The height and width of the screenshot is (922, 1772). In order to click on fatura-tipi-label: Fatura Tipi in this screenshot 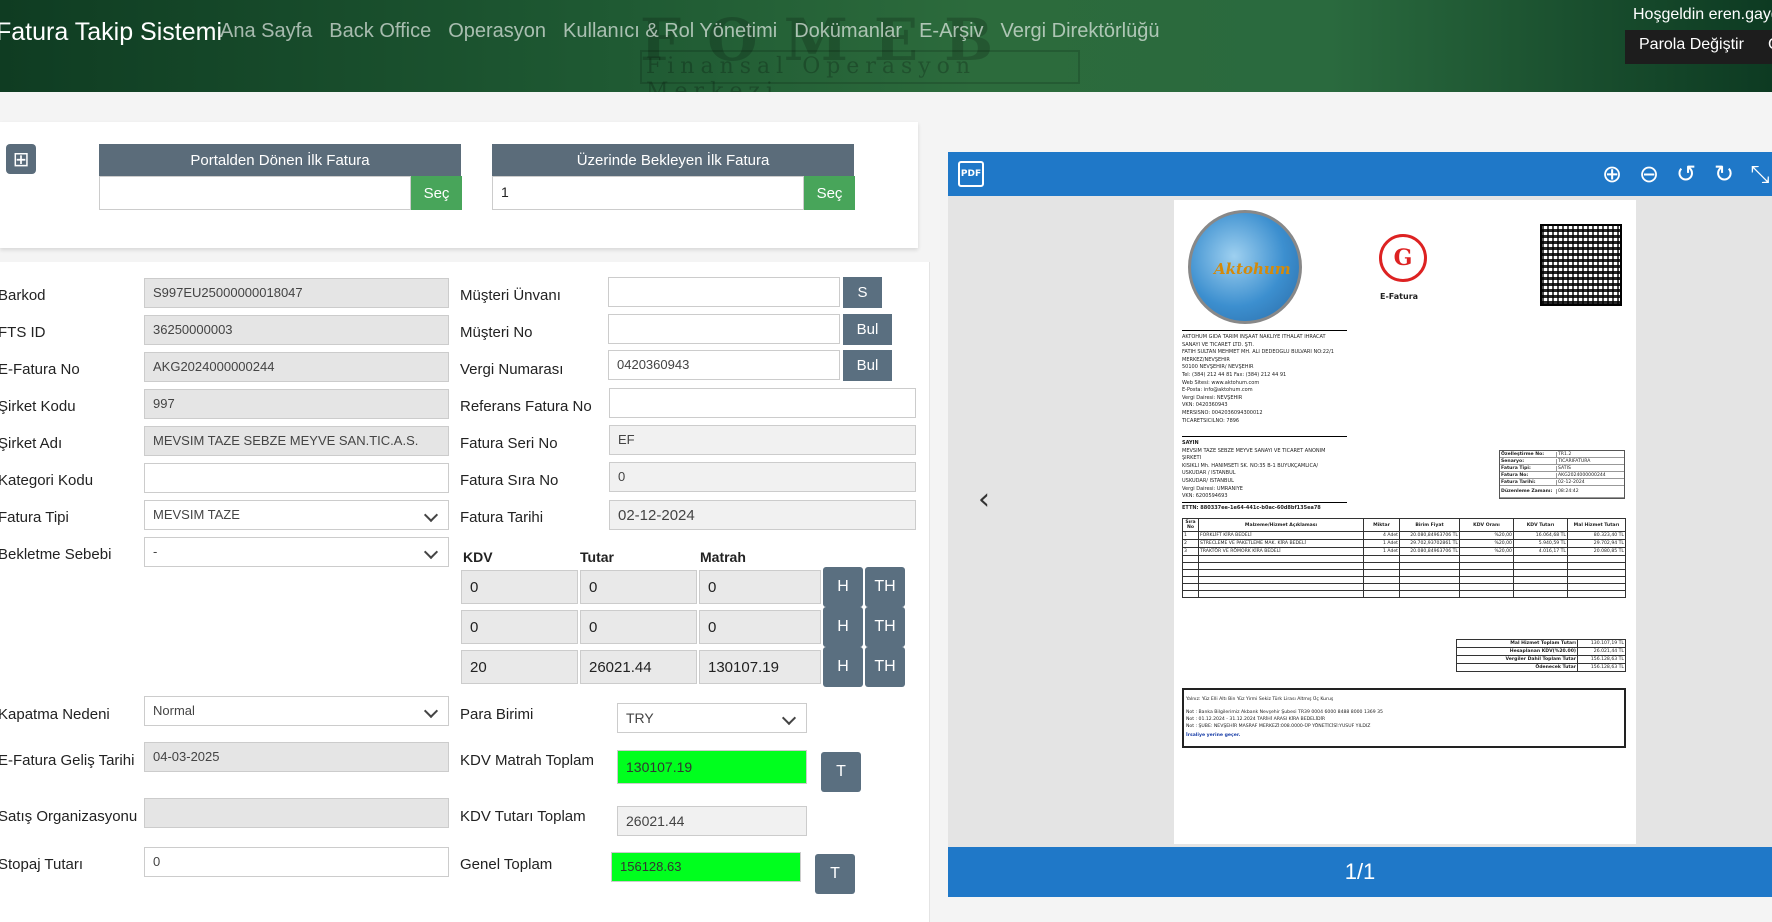, I will do `click(34, 517)`.